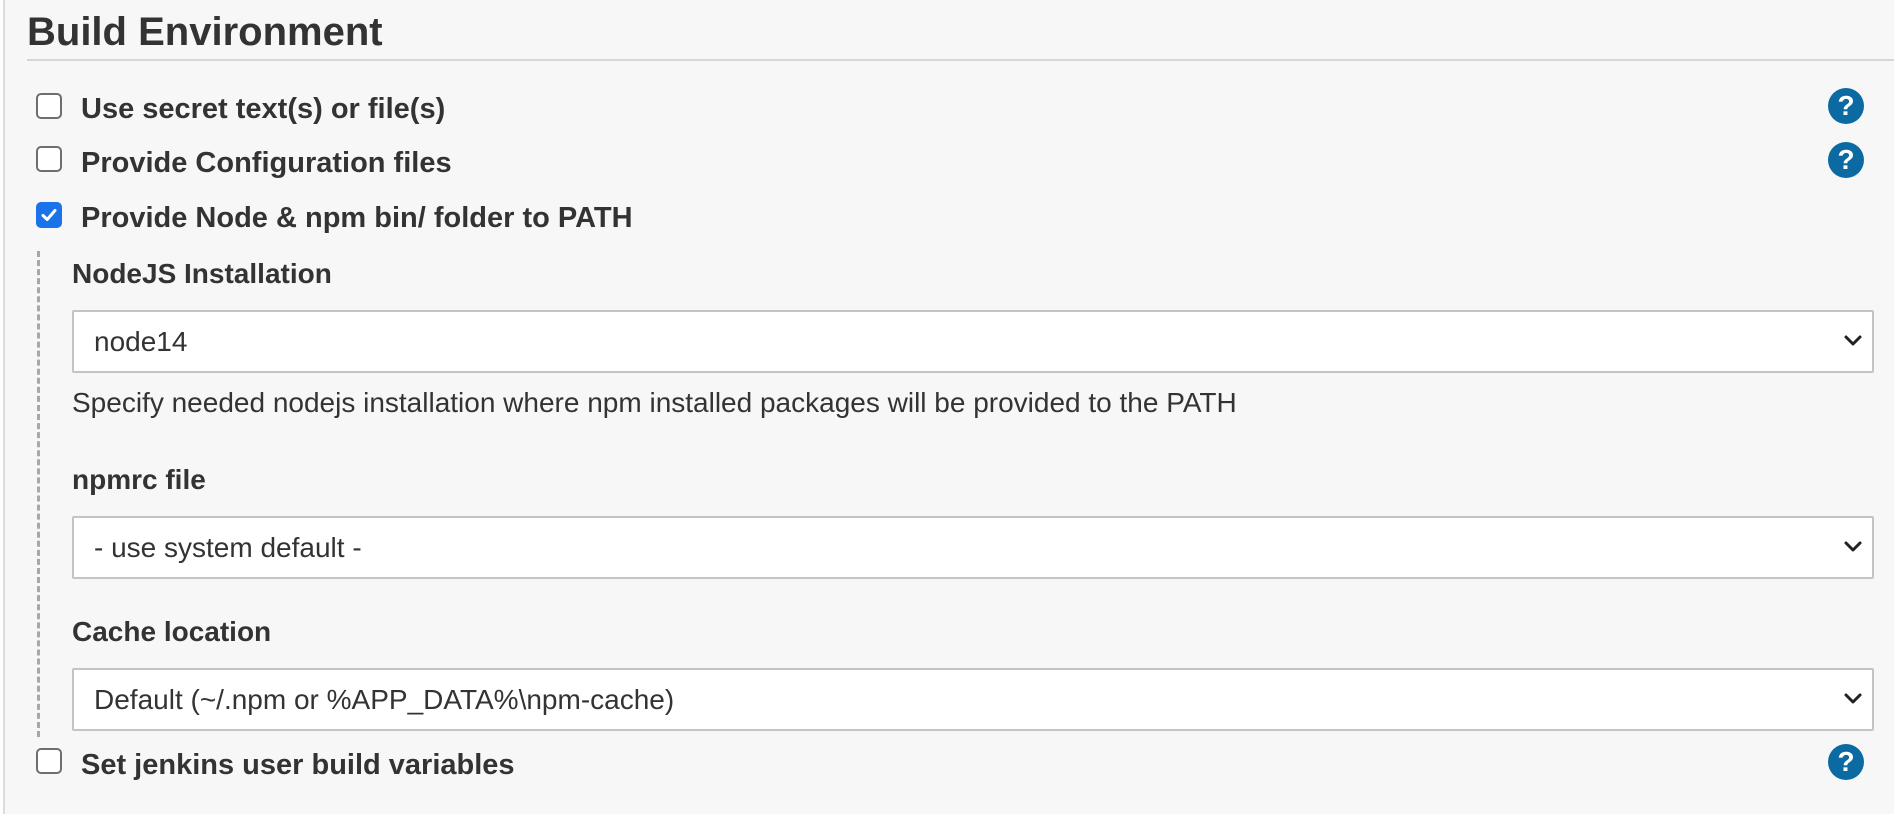  Describe the element at coordinates (263, 109) in the screenshot. I see `use-secret-label: Use secret text(s) or file(s)` at that location.